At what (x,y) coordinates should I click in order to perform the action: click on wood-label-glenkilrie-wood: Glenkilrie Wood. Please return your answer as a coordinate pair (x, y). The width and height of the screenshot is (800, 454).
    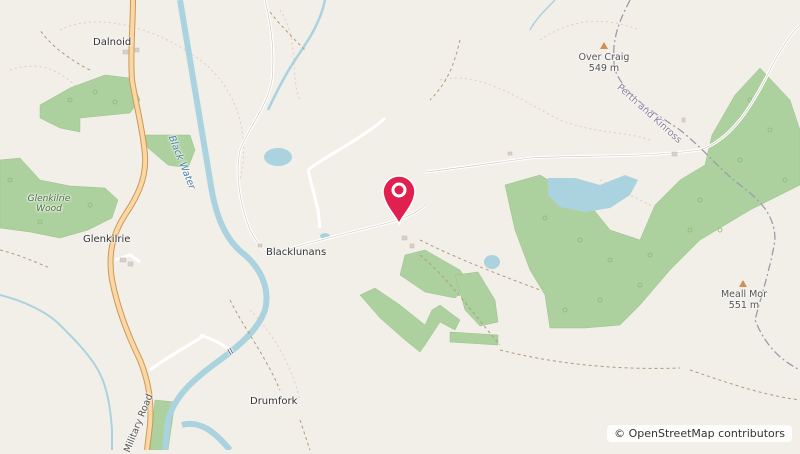
    Looking at the image, I should click on (49, 204).